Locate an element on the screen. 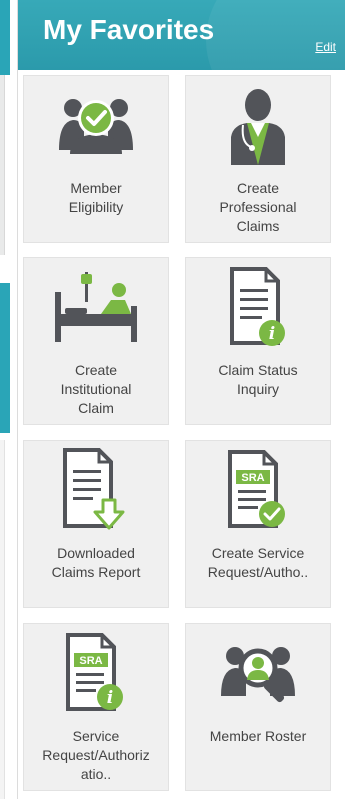 This screenshot has height=799, width=345. background-panel-accent-fragment is located at coordinates (5, 358).